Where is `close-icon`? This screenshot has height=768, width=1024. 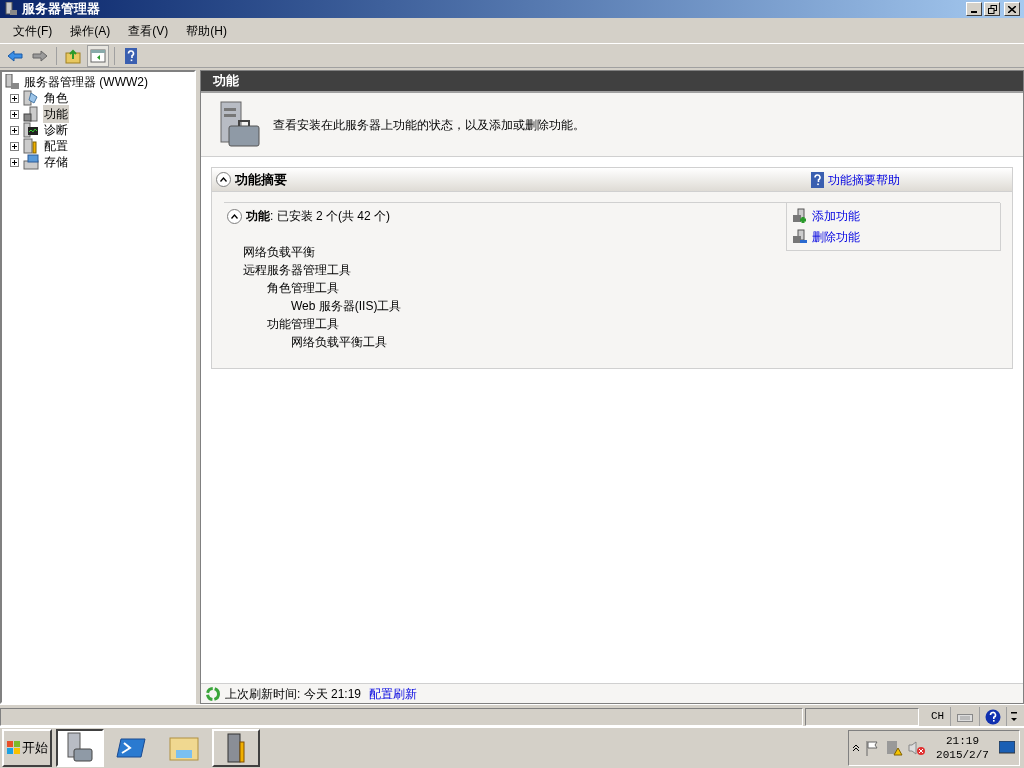
close-icon is located at coordinates (1012, 9).